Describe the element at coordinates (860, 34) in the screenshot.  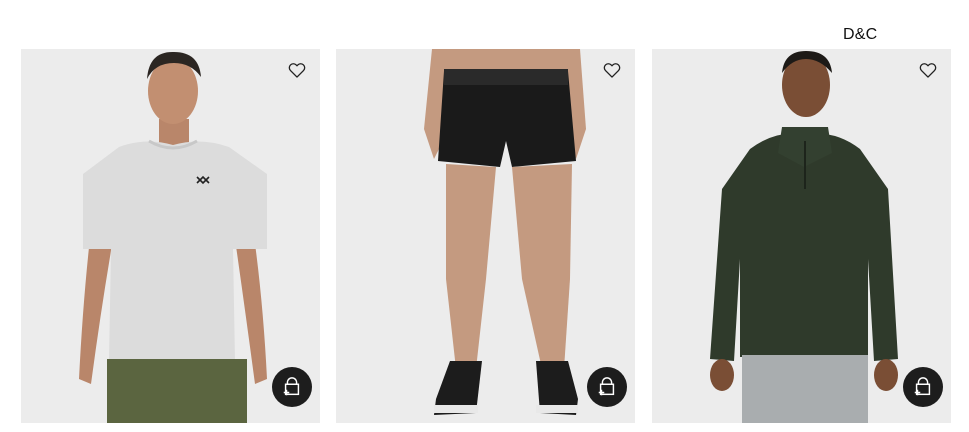
I see `brand-label: D&C` at that location.